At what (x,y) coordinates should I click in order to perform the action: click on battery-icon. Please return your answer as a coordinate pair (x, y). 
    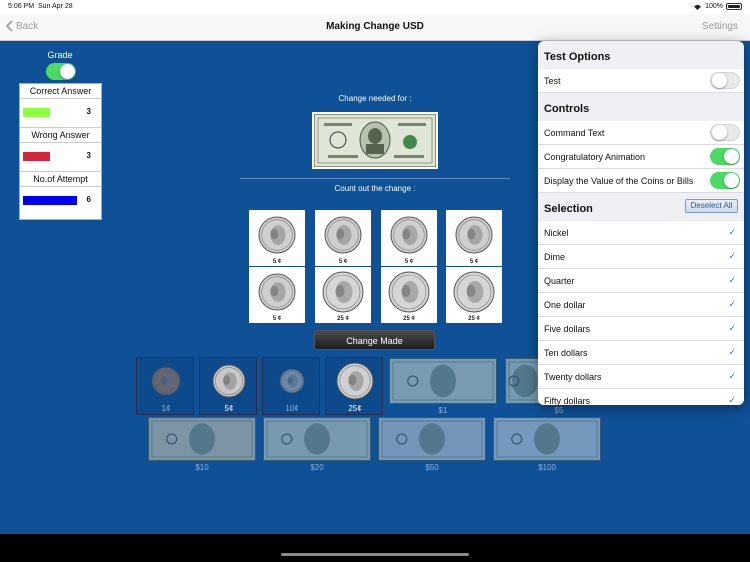
    Looking at the image, I should click on (734, 6).